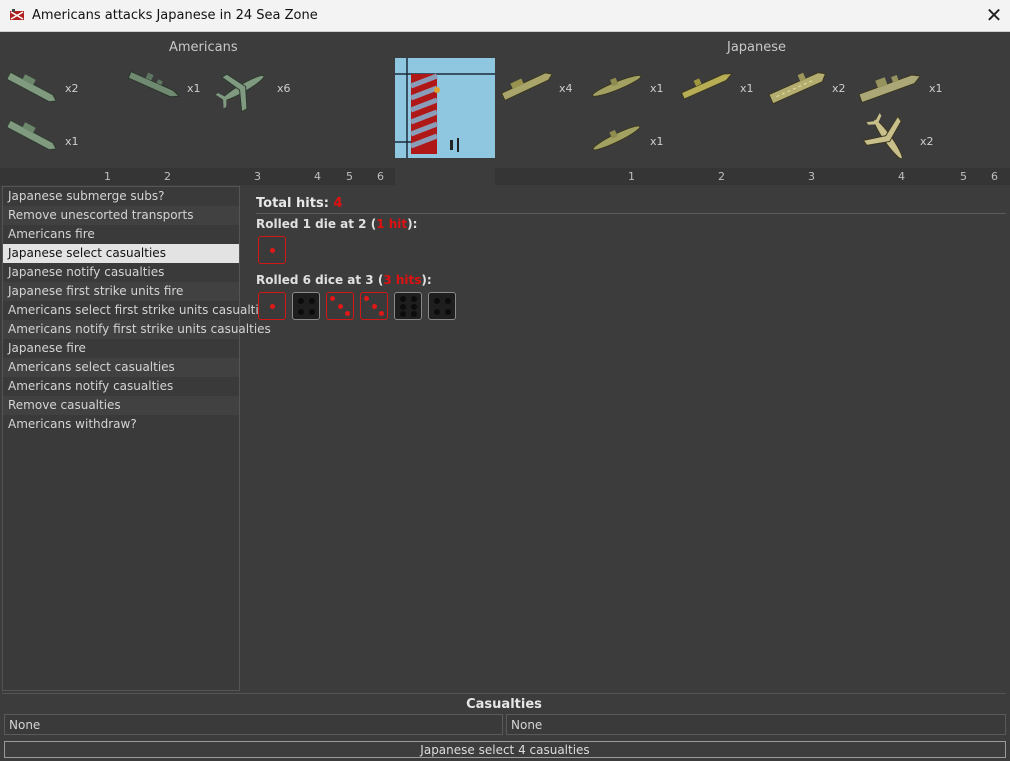  What do you see at coordinates (890, 86) in the screenshot?
I see `japanese-battleship-icon` at bounding box center [890, 86].